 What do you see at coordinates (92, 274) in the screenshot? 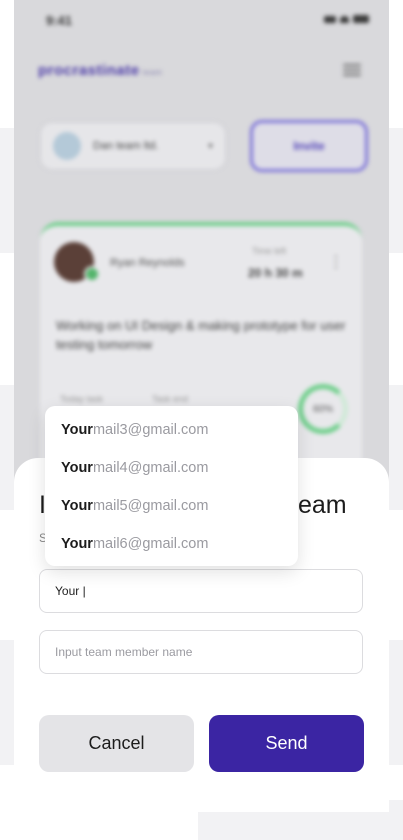
I see `online-status-dot` at bounding box center [92, 274].